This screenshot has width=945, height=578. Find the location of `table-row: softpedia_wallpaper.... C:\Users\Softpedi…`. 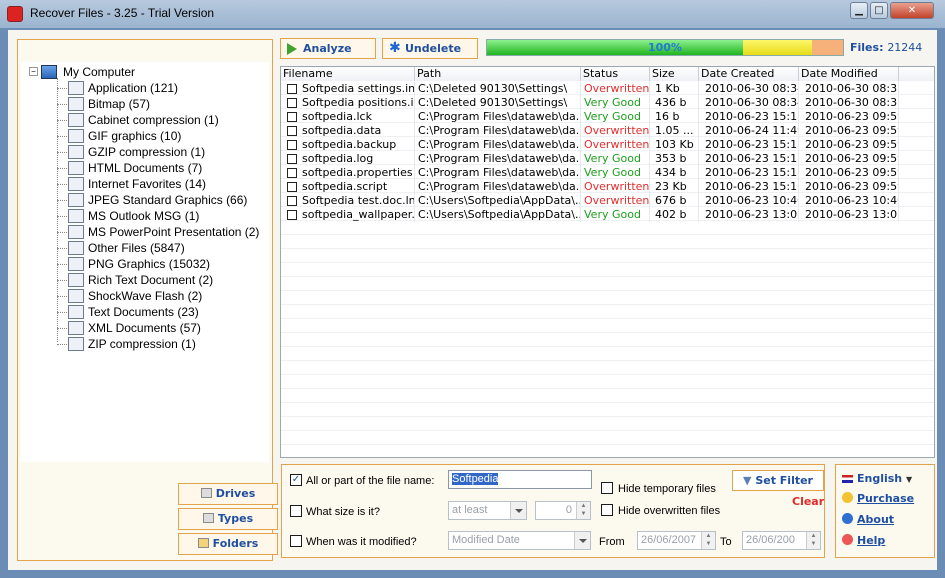

table-row: softpedia_wallpaper.... C:\Users\Softpedi… is located at coordinates (607, 215).